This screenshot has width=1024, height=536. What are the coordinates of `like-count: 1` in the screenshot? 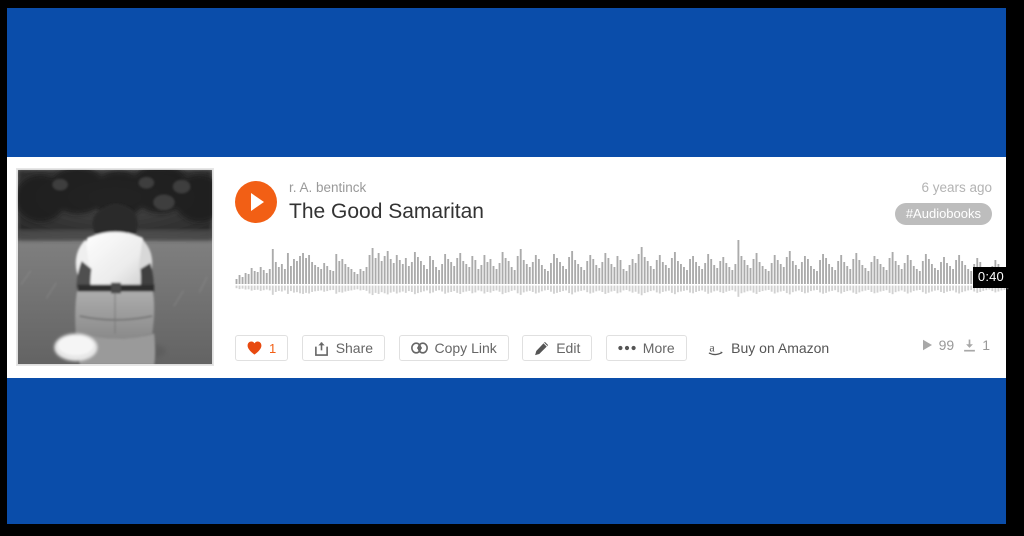 It's located at (273, 348).